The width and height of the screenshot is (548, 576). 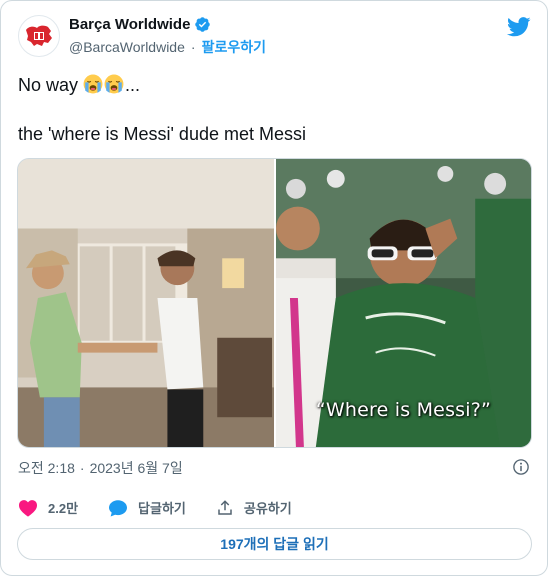 What do you see at coordinates (51, 85) in the screenshot?
I see `tweet-line-1-text: No way` at bounding box center [51, 85].